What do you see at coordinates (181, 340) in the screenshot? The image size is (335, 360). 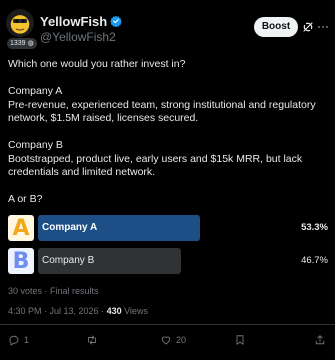 I see `like-count: 20` at bounding box center [181, 340].